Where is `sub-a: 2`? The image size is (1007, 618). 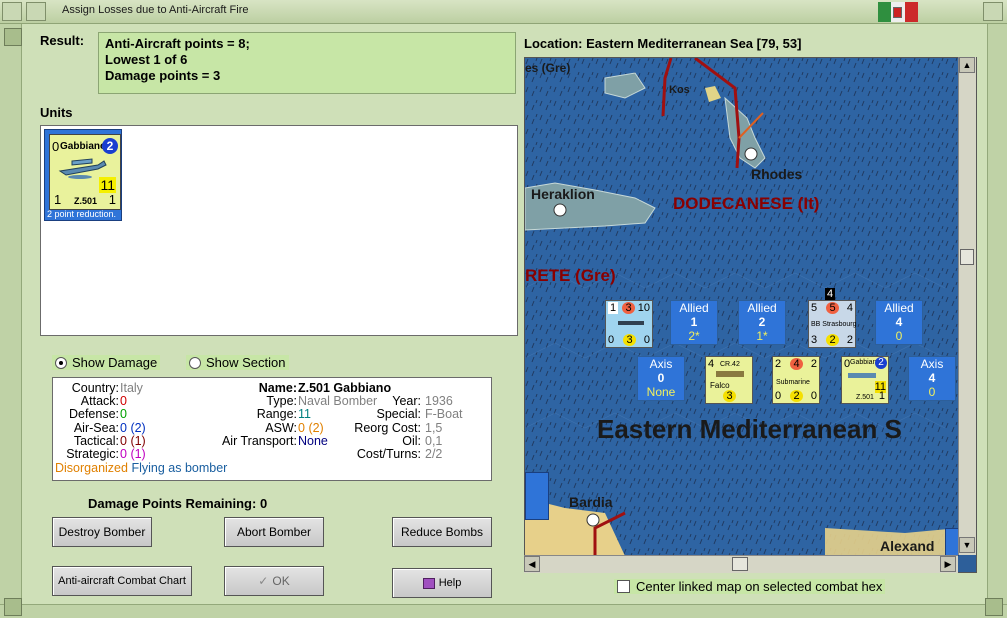 sub-a: 2 is located at coordinates (778, 364).